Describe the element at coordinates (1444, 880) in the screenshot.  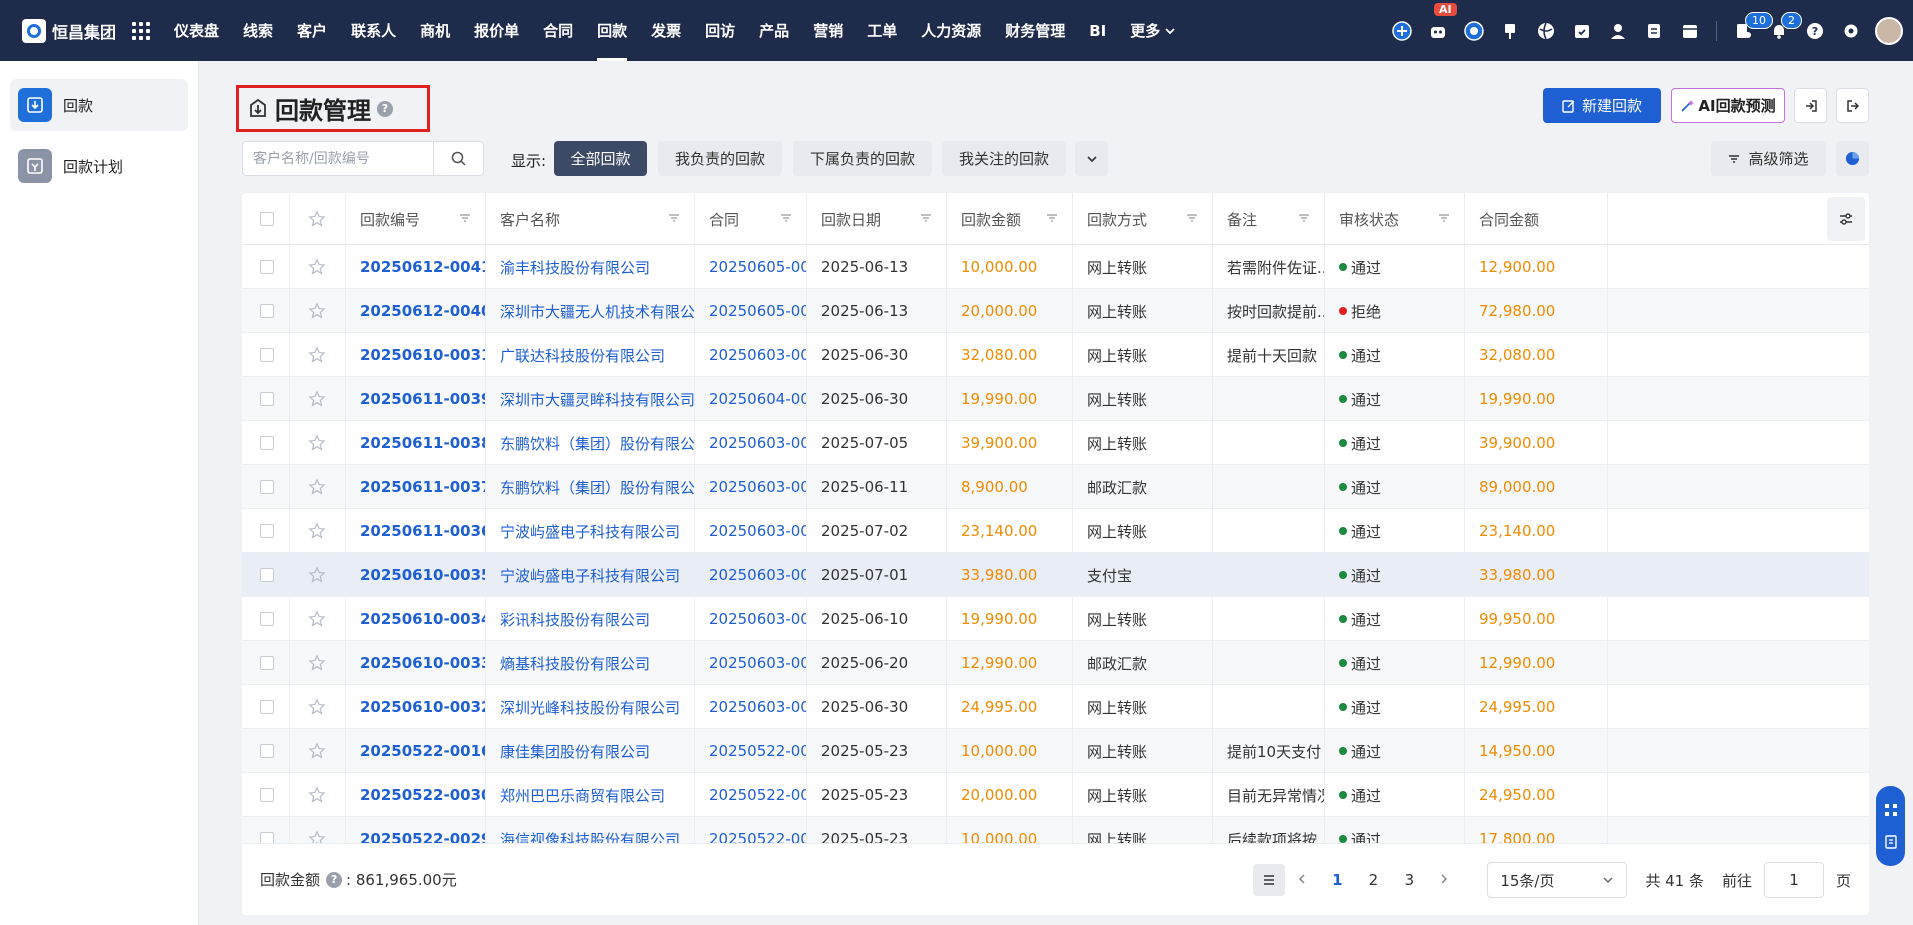
I see `next-page-button` at that location.